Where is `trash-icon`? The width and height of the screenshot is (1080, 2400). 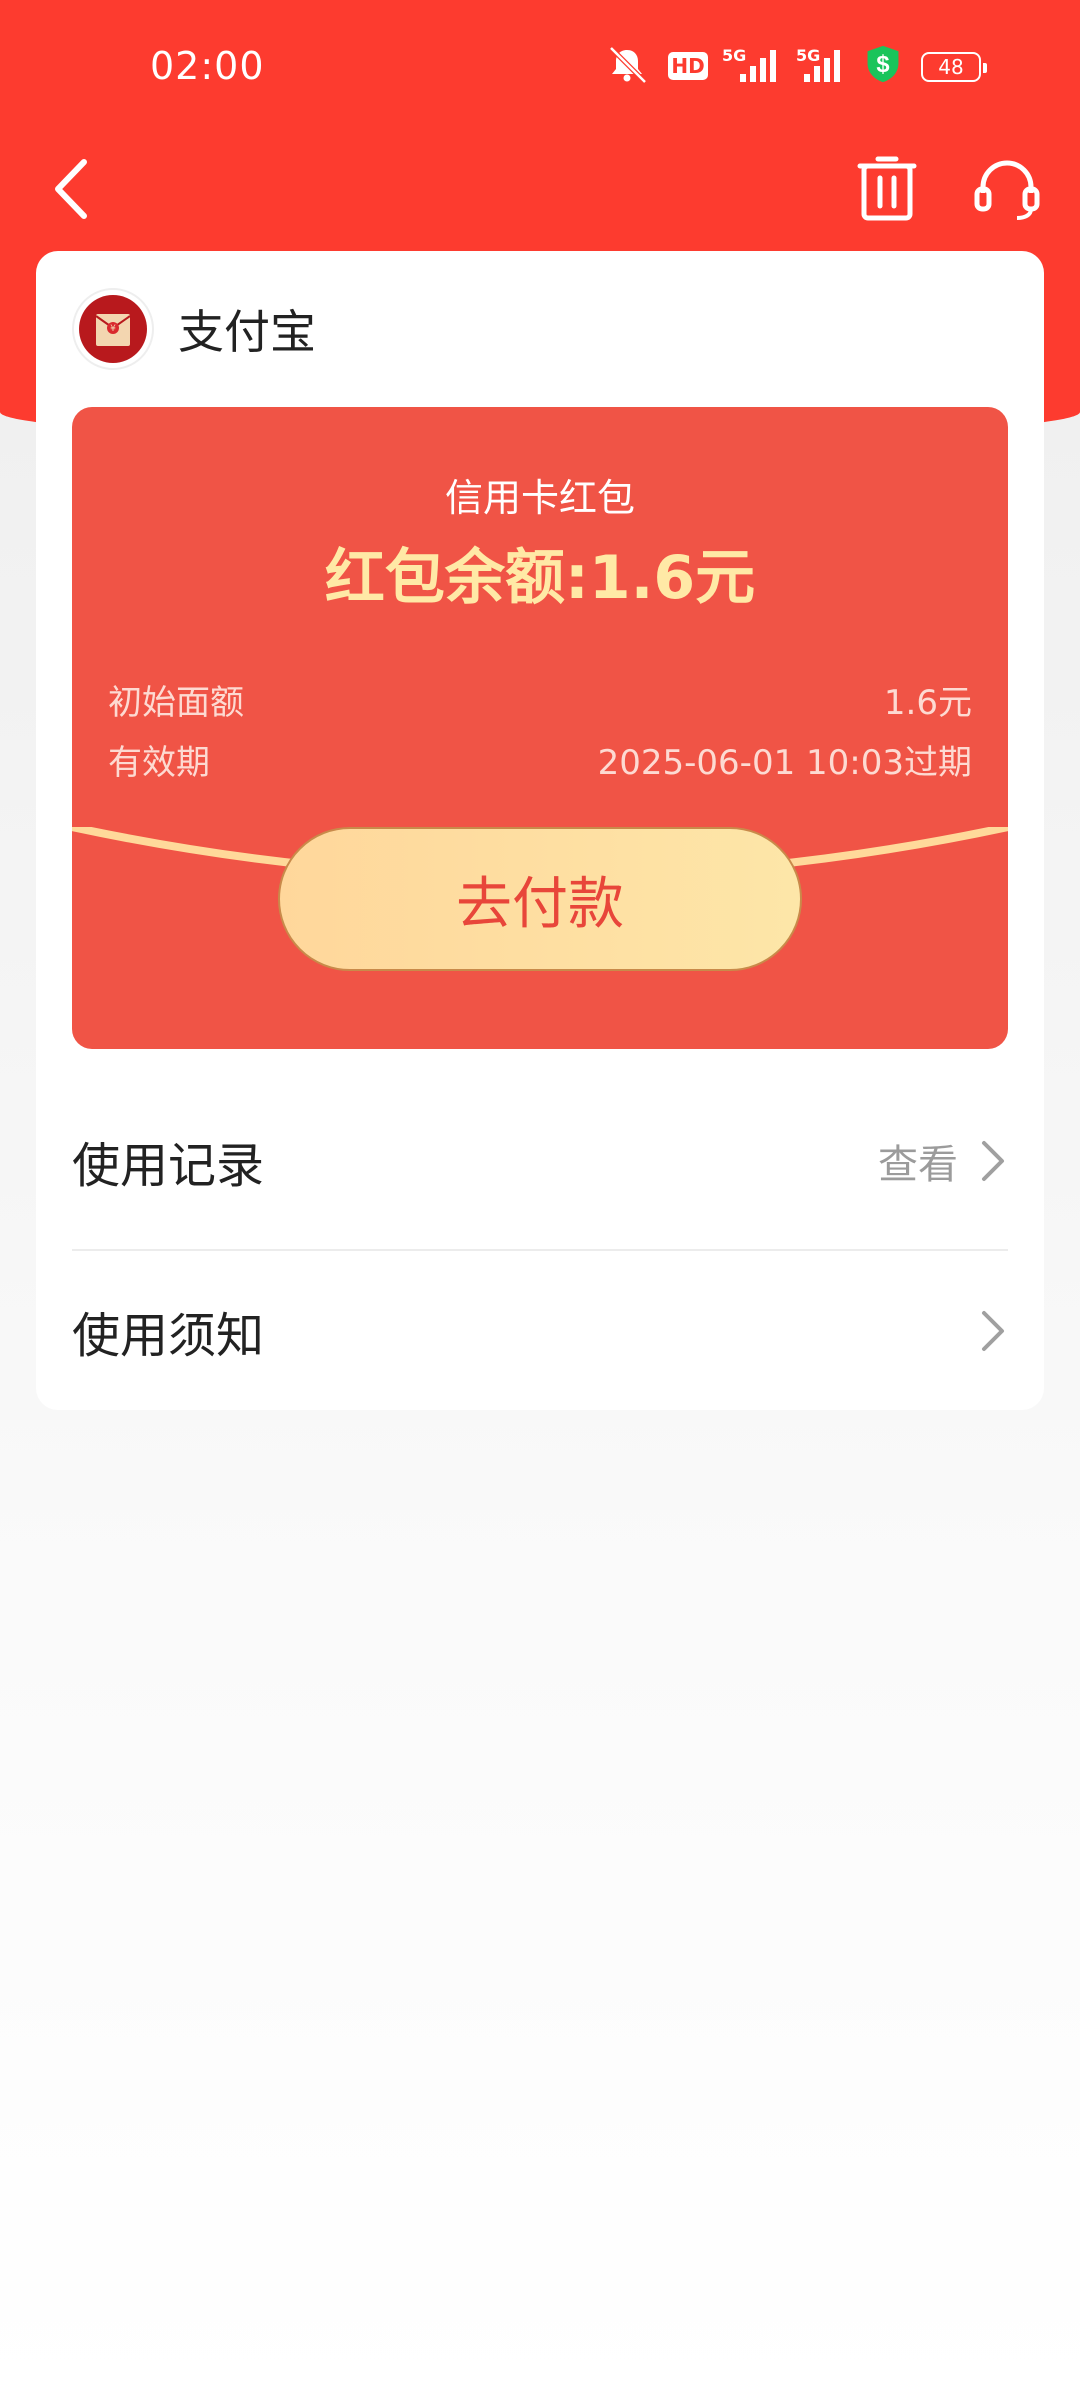
trash-icon is located at coordinates (887, 188).